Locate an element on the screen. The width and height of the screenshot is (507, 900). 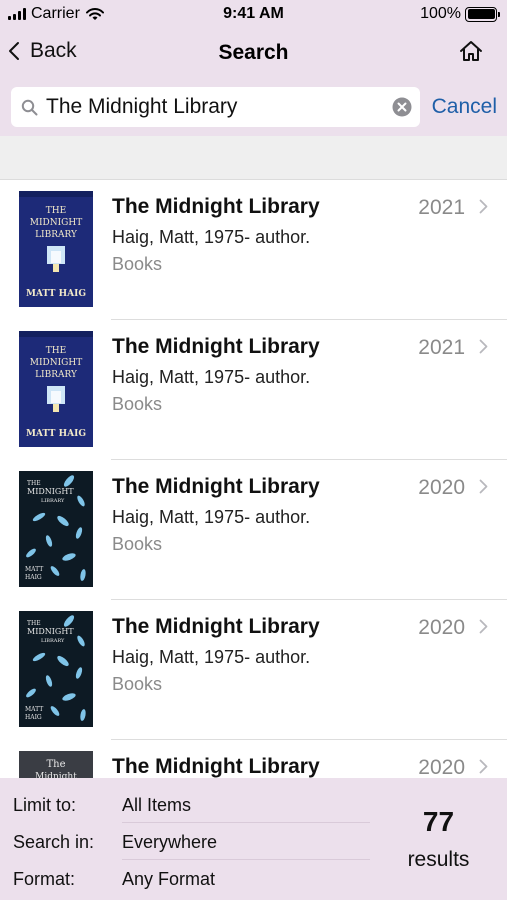
filter-format: Format: Any Format is located at coordinates (185, 878).